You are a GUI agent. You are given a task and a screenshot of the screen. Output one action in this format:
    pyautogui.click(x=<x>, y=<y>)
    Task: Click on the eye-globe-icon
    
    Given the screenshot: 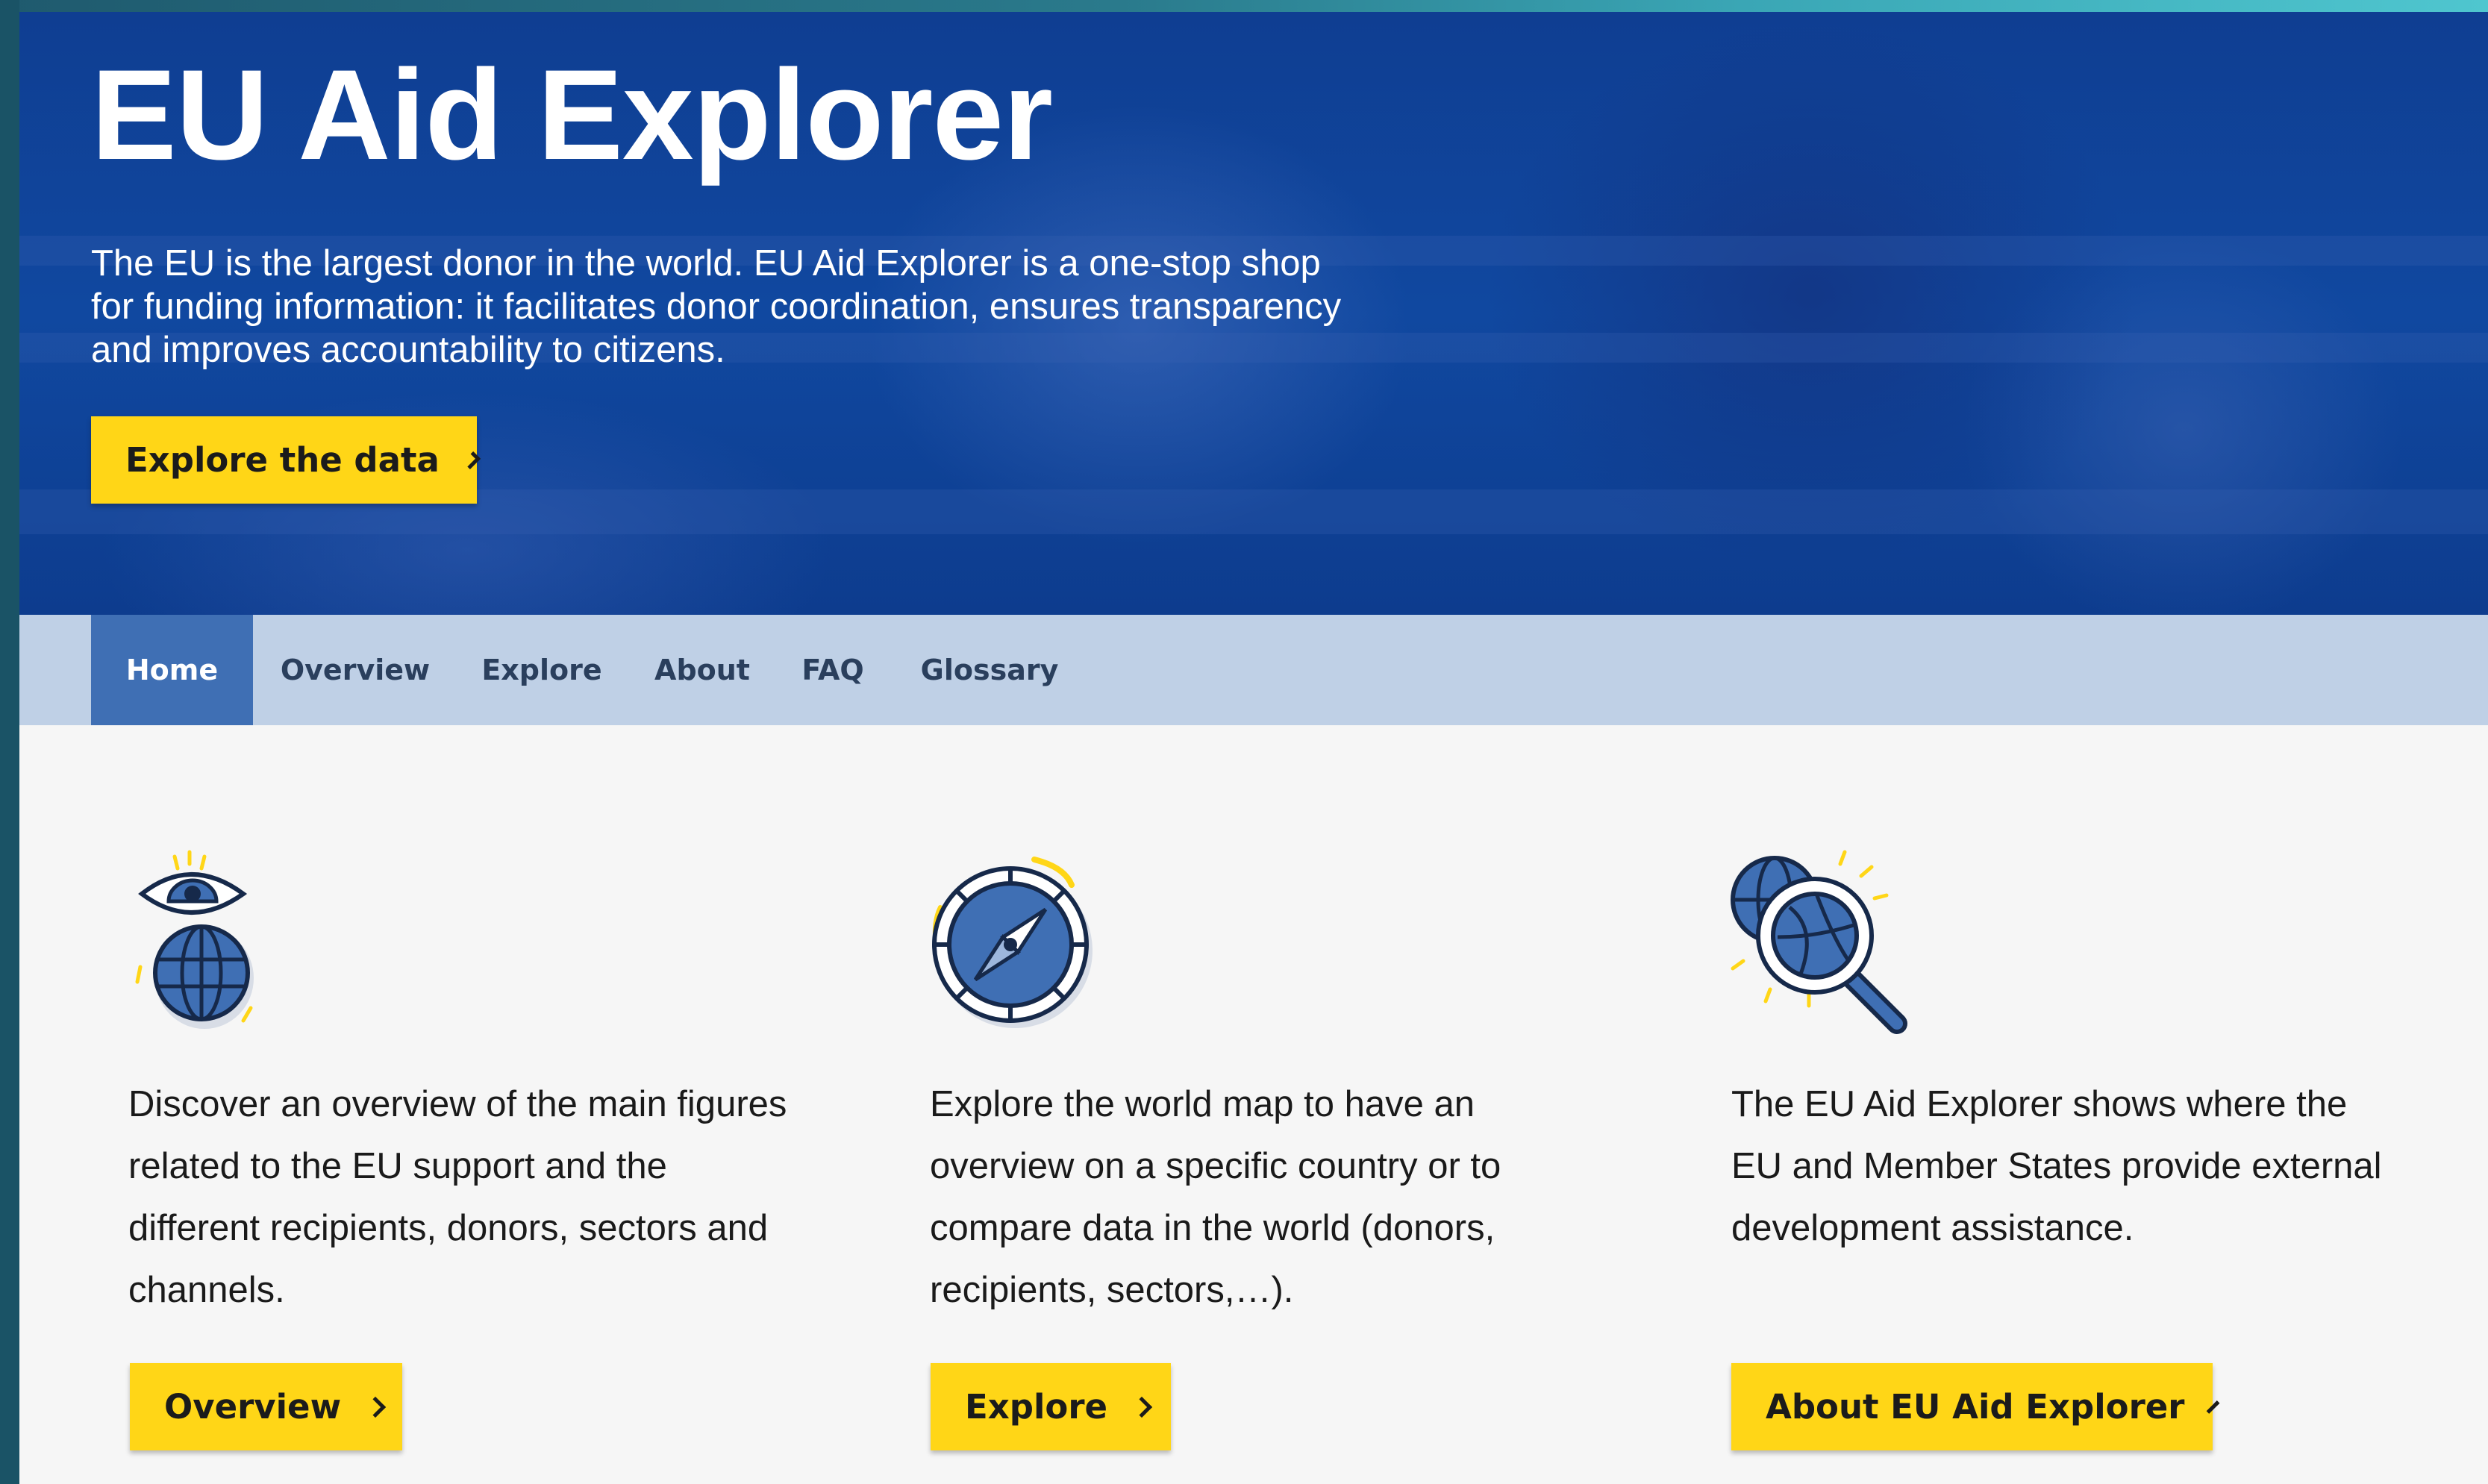 What is the action you would take?
    pyautogui.click(x=194, y=939)
    